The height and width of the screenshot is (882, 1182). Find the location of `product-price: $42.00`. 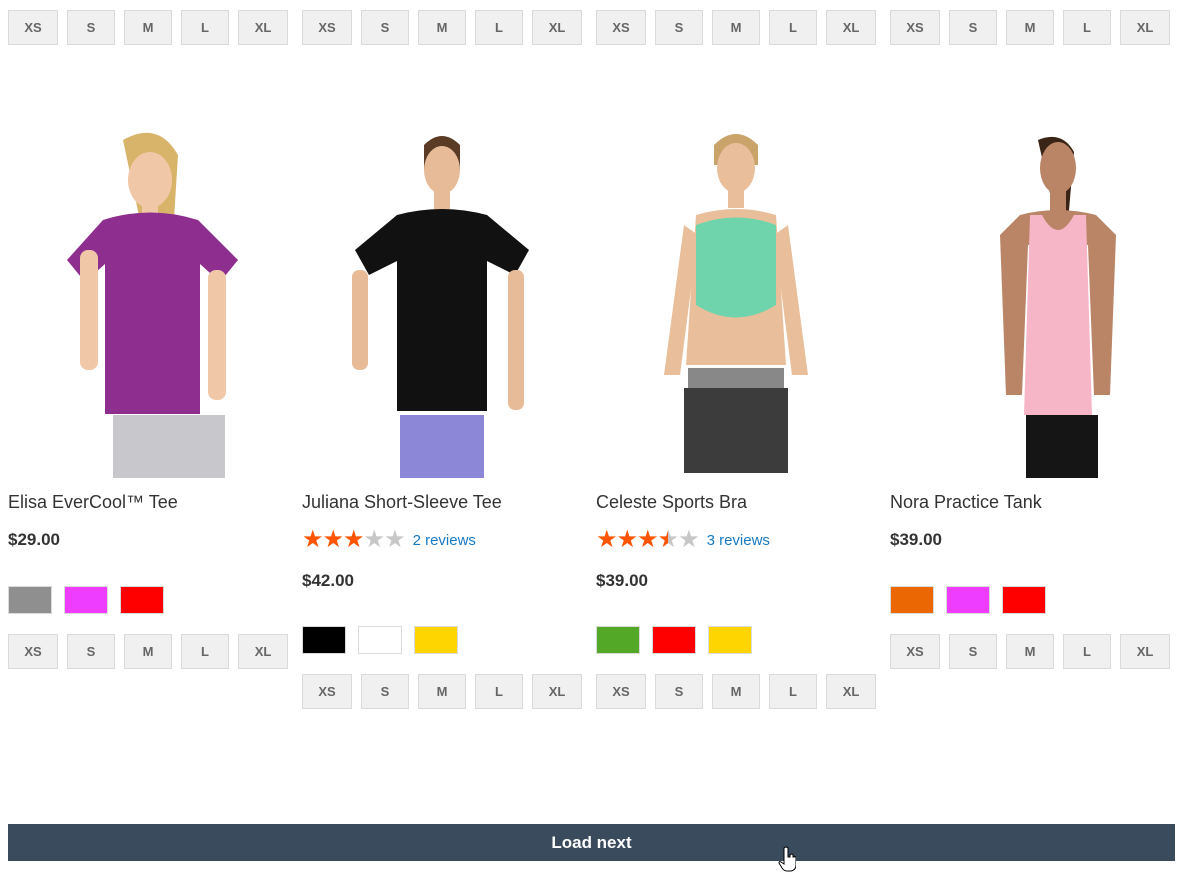

product-price: $42.00 is located at coordinates (328, 580).